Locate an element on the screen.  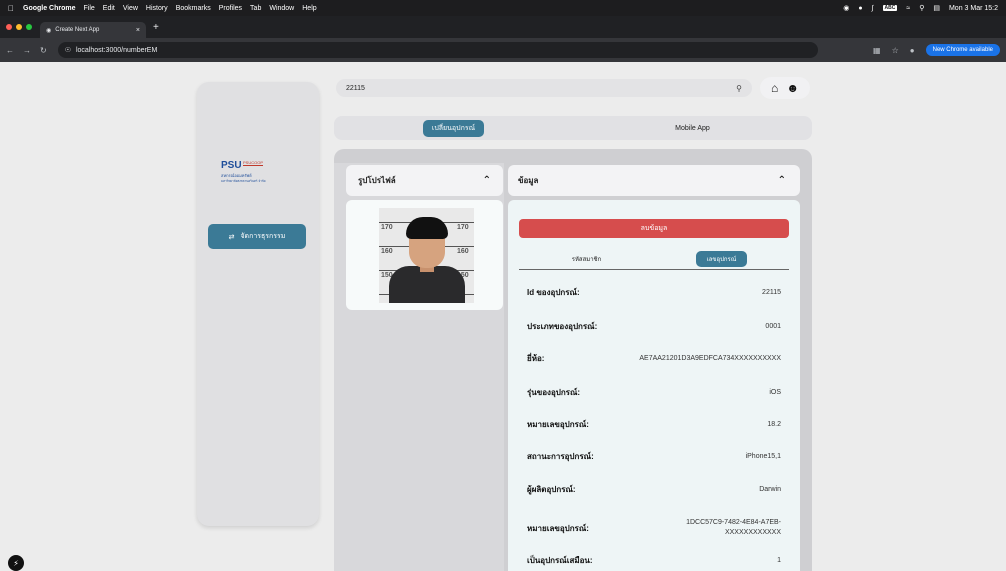
control-center-icon: ▤ is located at coordinates (936, 8).